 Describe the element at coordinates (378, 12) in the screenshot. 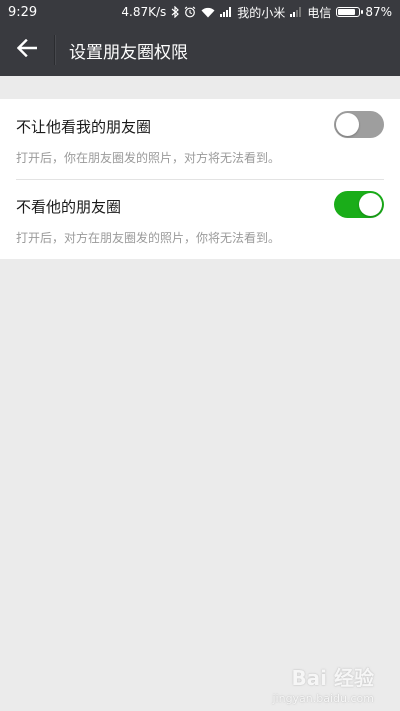

I see `battery-percent: 87%` at that location.